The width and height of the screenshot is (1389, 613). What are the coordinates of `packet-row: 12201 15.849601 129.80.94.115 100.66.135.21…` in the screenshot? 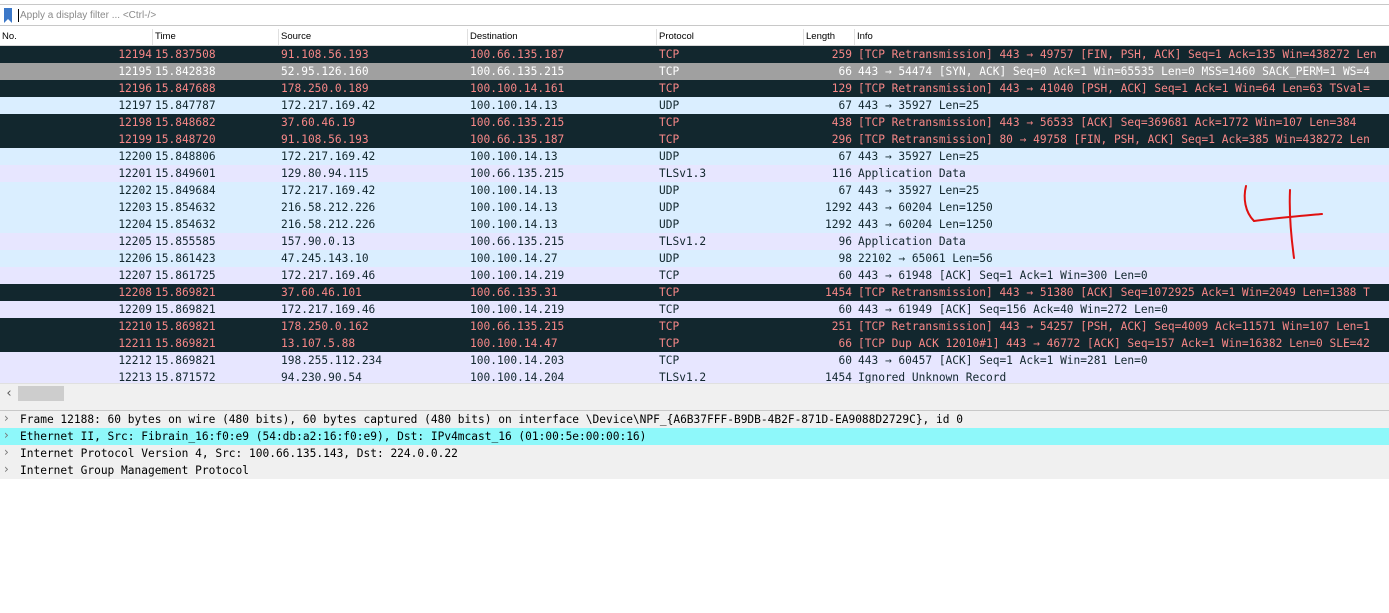 It's located at (694, 173).